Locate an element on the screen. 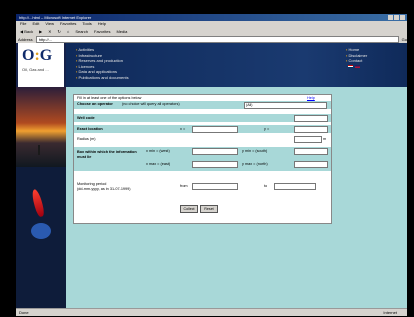 Image resolution: width=414 pixels, height=317 pixels. window-controls is located at coordinates (396, 17).